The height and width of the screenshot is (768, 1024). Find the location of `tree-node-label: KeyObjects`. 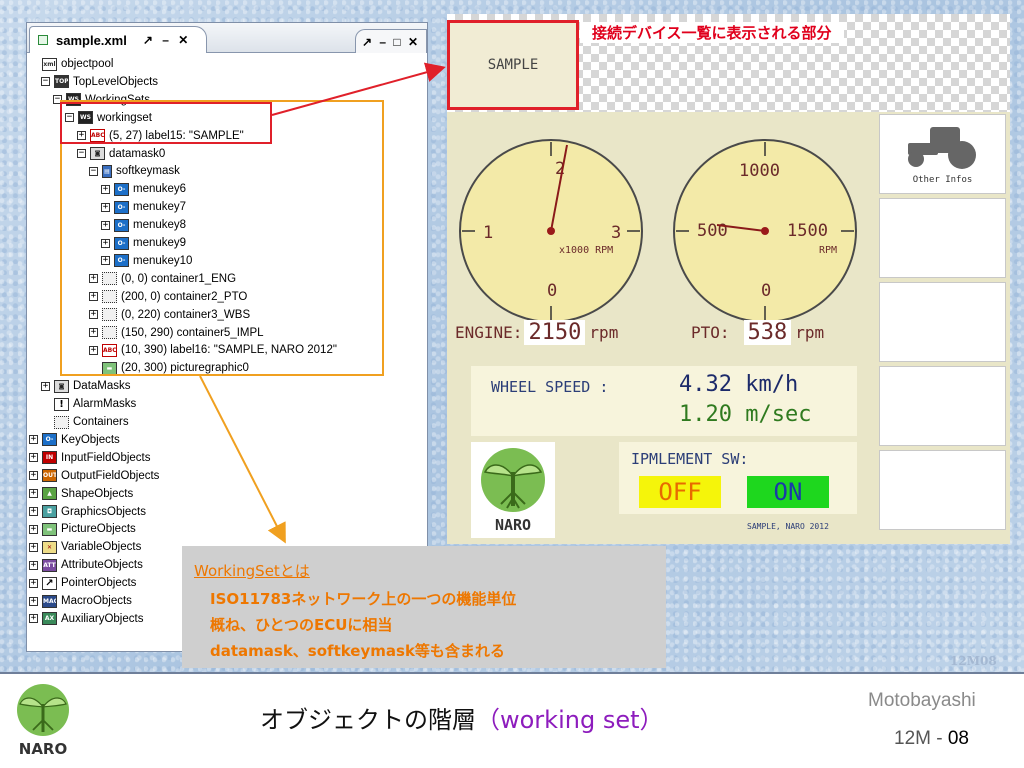

tree-node-label: KeyObjects is located at coordinates (90, 439).